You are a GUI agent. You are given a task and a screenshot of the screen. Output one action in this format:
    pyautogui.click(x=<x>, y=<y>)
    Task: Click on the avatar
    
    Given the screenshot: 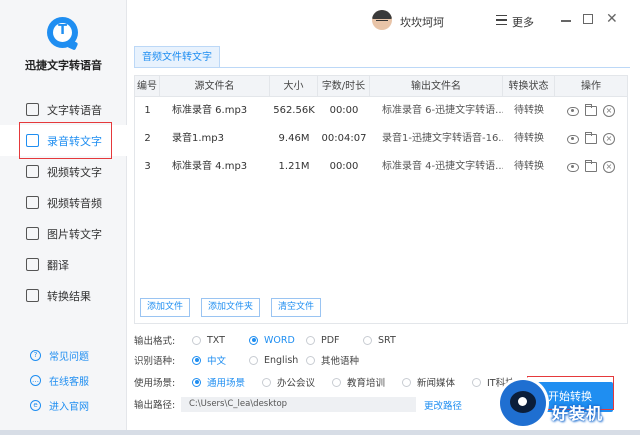 What is the action you would take?
    pyautogui.click(x=382, y=20)
    